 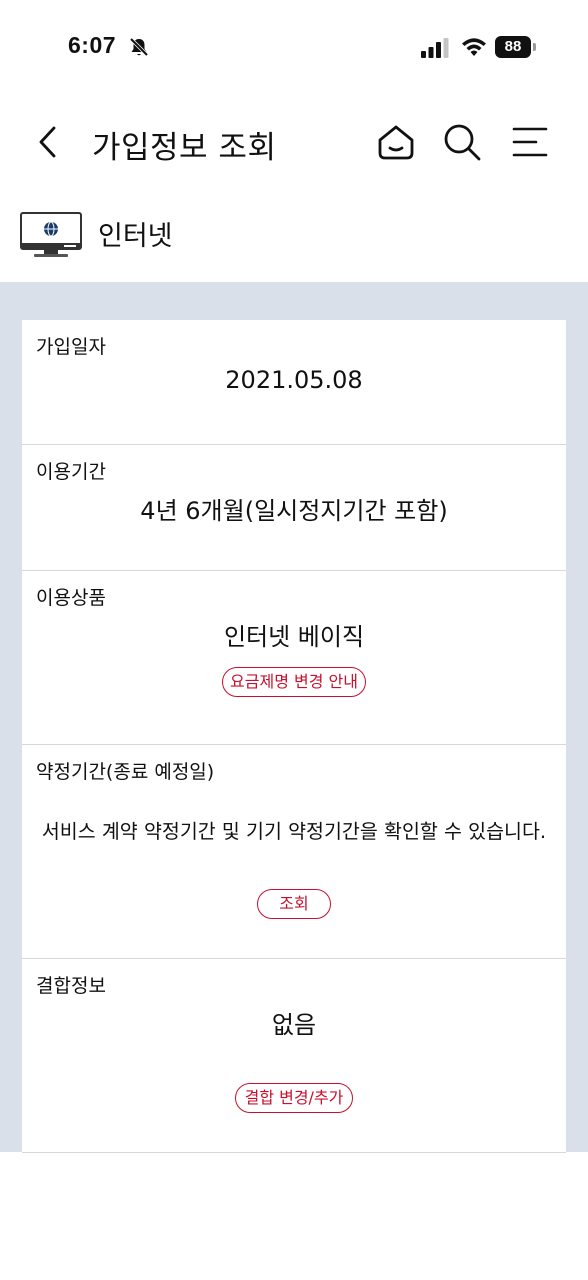 What do you see at coordinates (435, 48) in the screenshot?
I see `signal-icon` at bounding box center [435, 48].